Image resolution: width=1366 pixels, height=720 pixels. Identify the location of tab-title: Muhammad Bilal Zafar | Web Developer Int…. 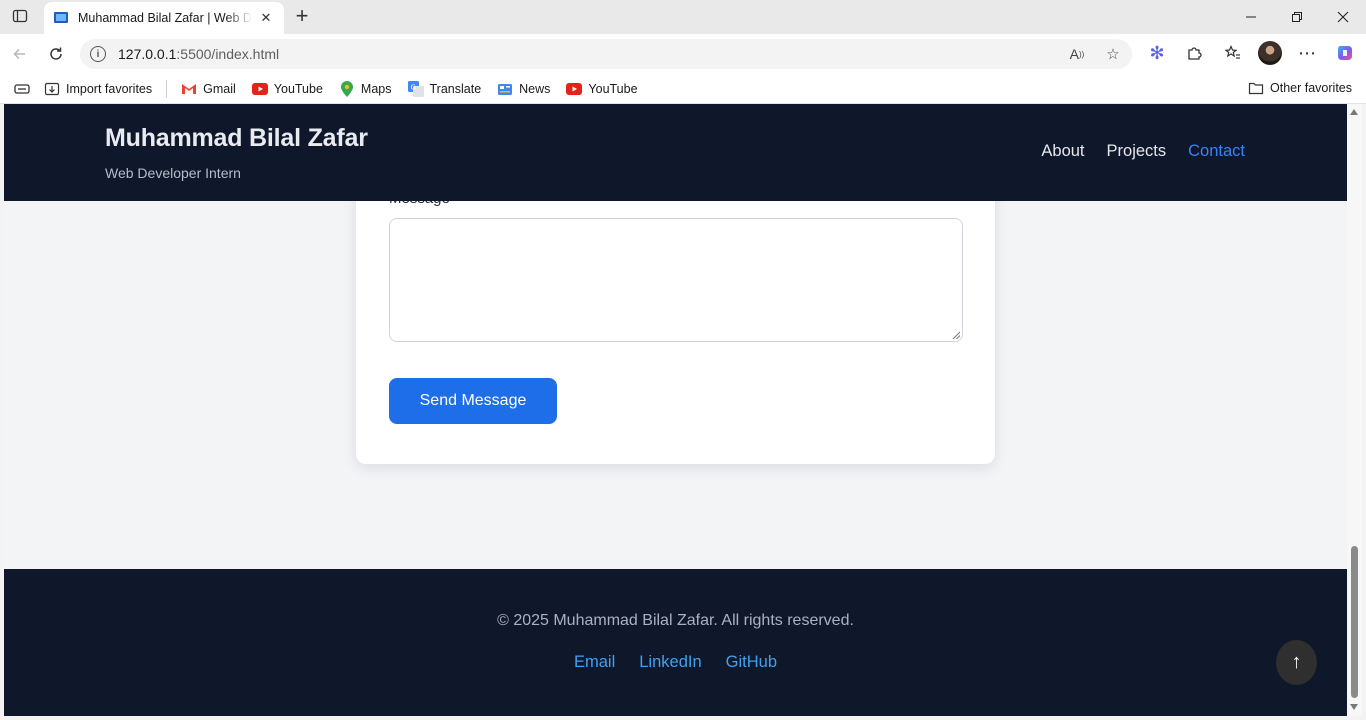
(165, 18).